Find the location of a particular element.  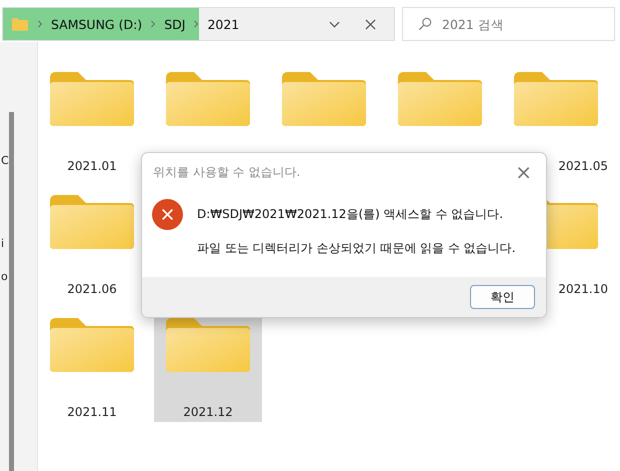

close-icon is located at coordinates (370, 24).